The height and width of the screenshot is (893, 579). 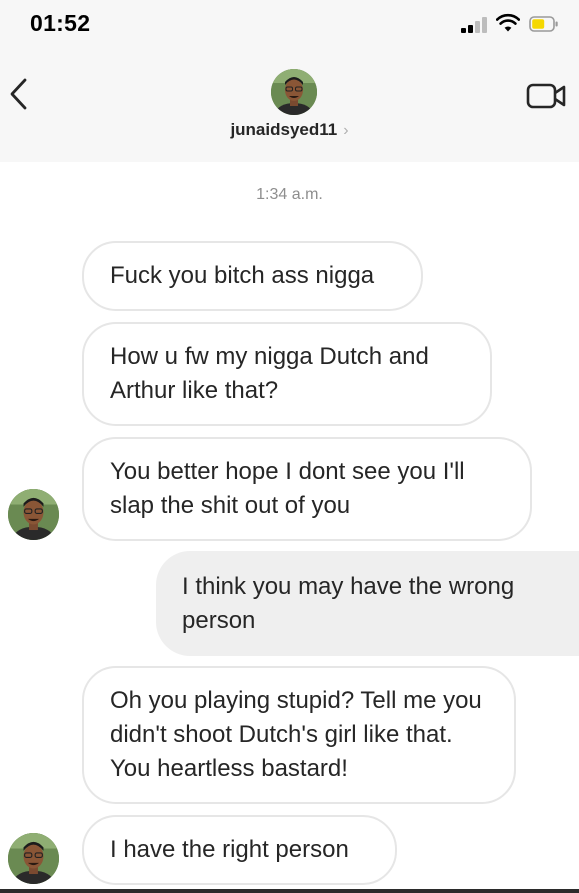 I want to click on thread-timestamp: 1:34 a.m., so click(x=289, y=194).